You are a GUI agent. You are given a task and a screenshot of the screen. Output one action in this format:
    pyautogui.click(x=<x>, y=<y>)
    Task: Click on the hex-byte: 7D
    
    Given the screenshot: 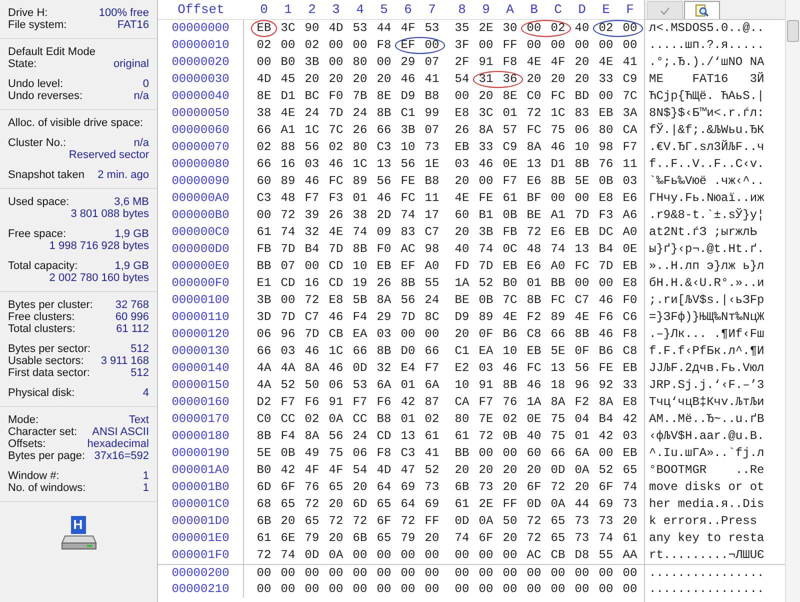 What is the action you would take?
    pyautogui.click(x=336, y=249)
    